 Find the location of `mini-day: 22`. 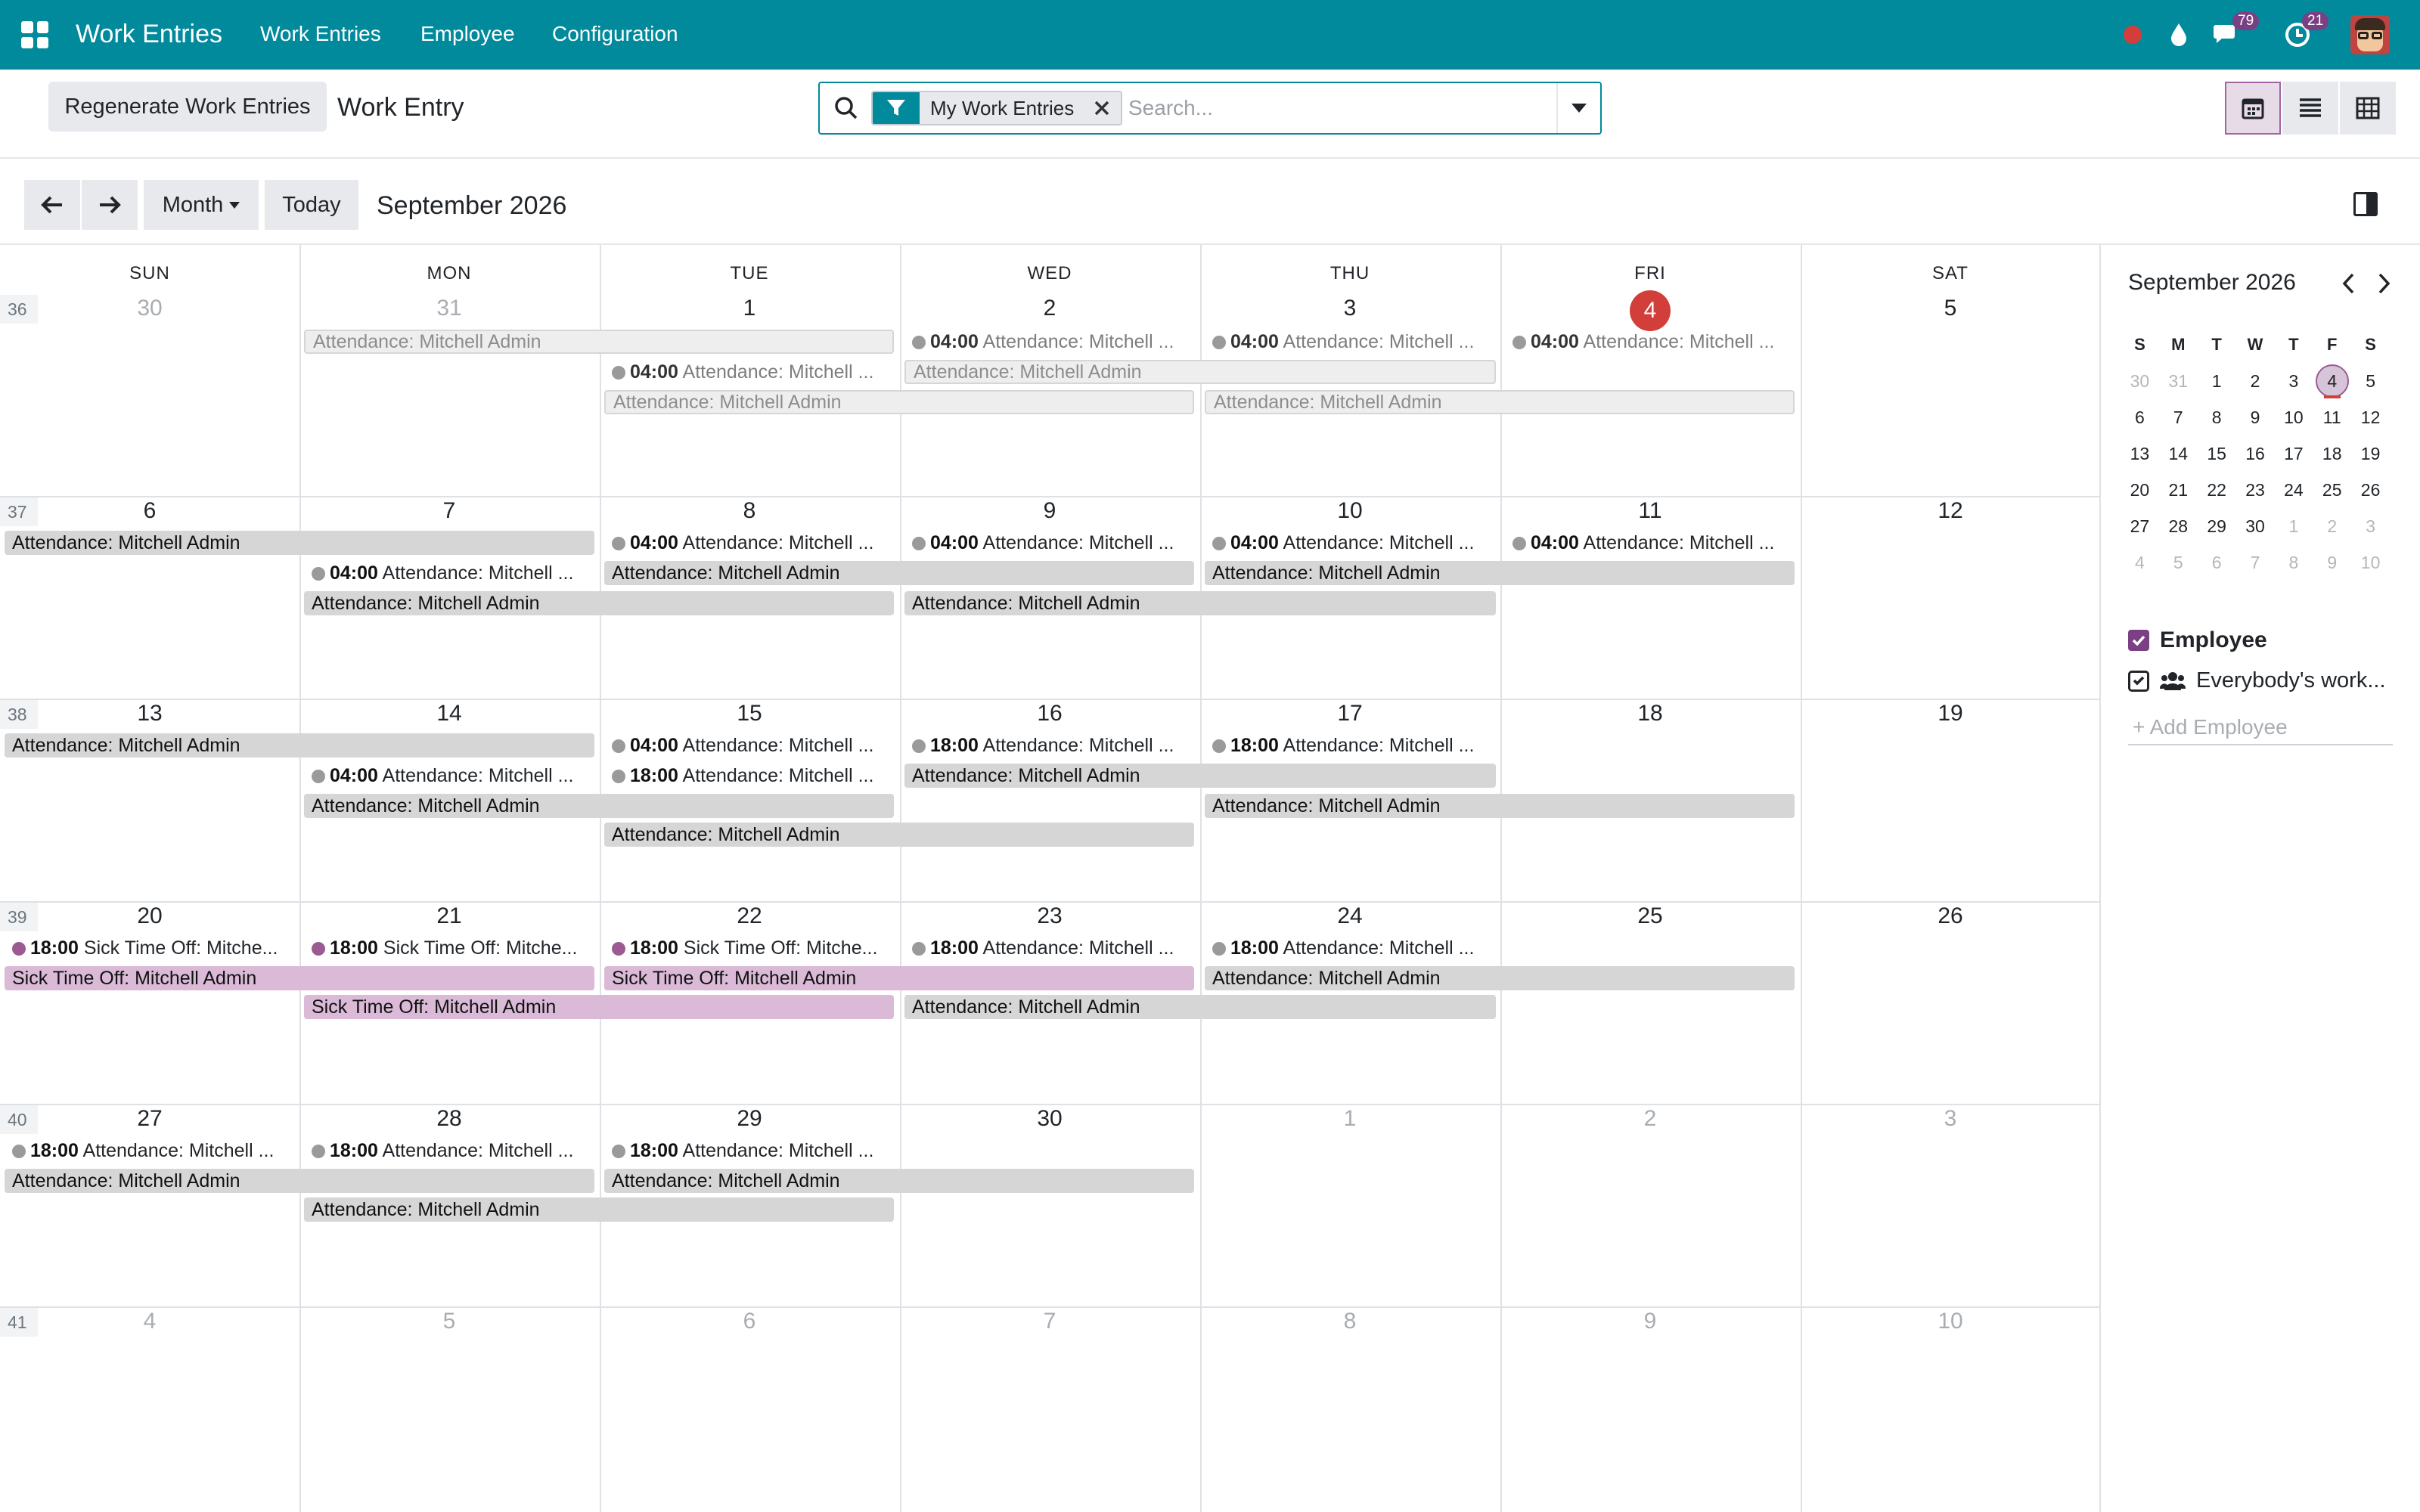

mini-day: 22 is located at coordinates (2217, 490).